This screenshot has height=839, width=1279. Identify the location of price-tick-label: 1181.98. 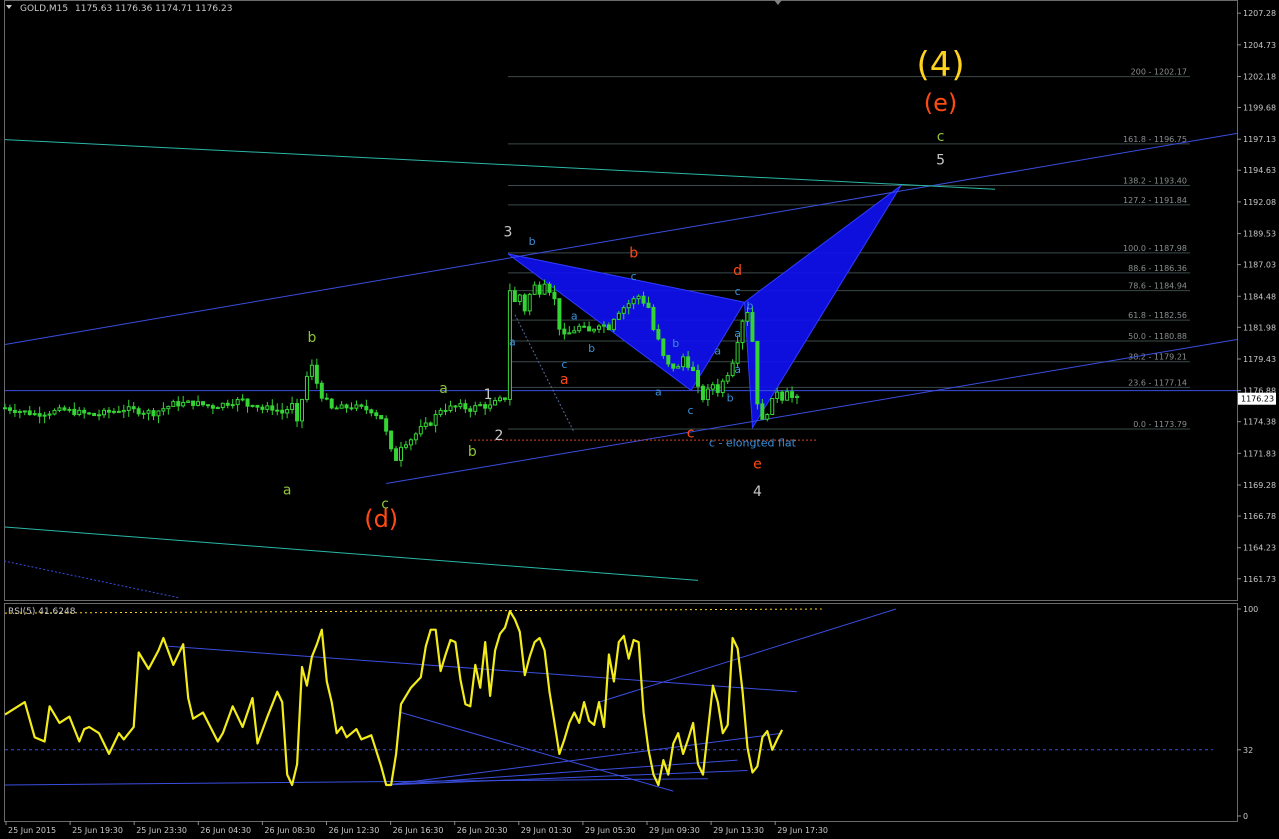
(1259, 327).